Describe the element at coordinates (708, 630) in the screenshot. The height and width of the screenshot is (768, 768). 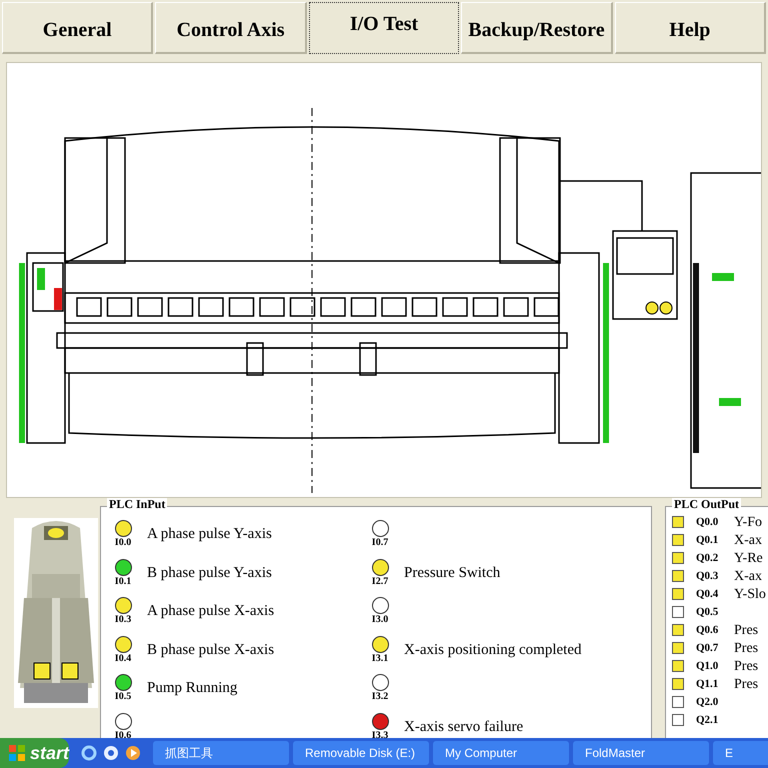
I see `output-address: Q0.6` at that location.